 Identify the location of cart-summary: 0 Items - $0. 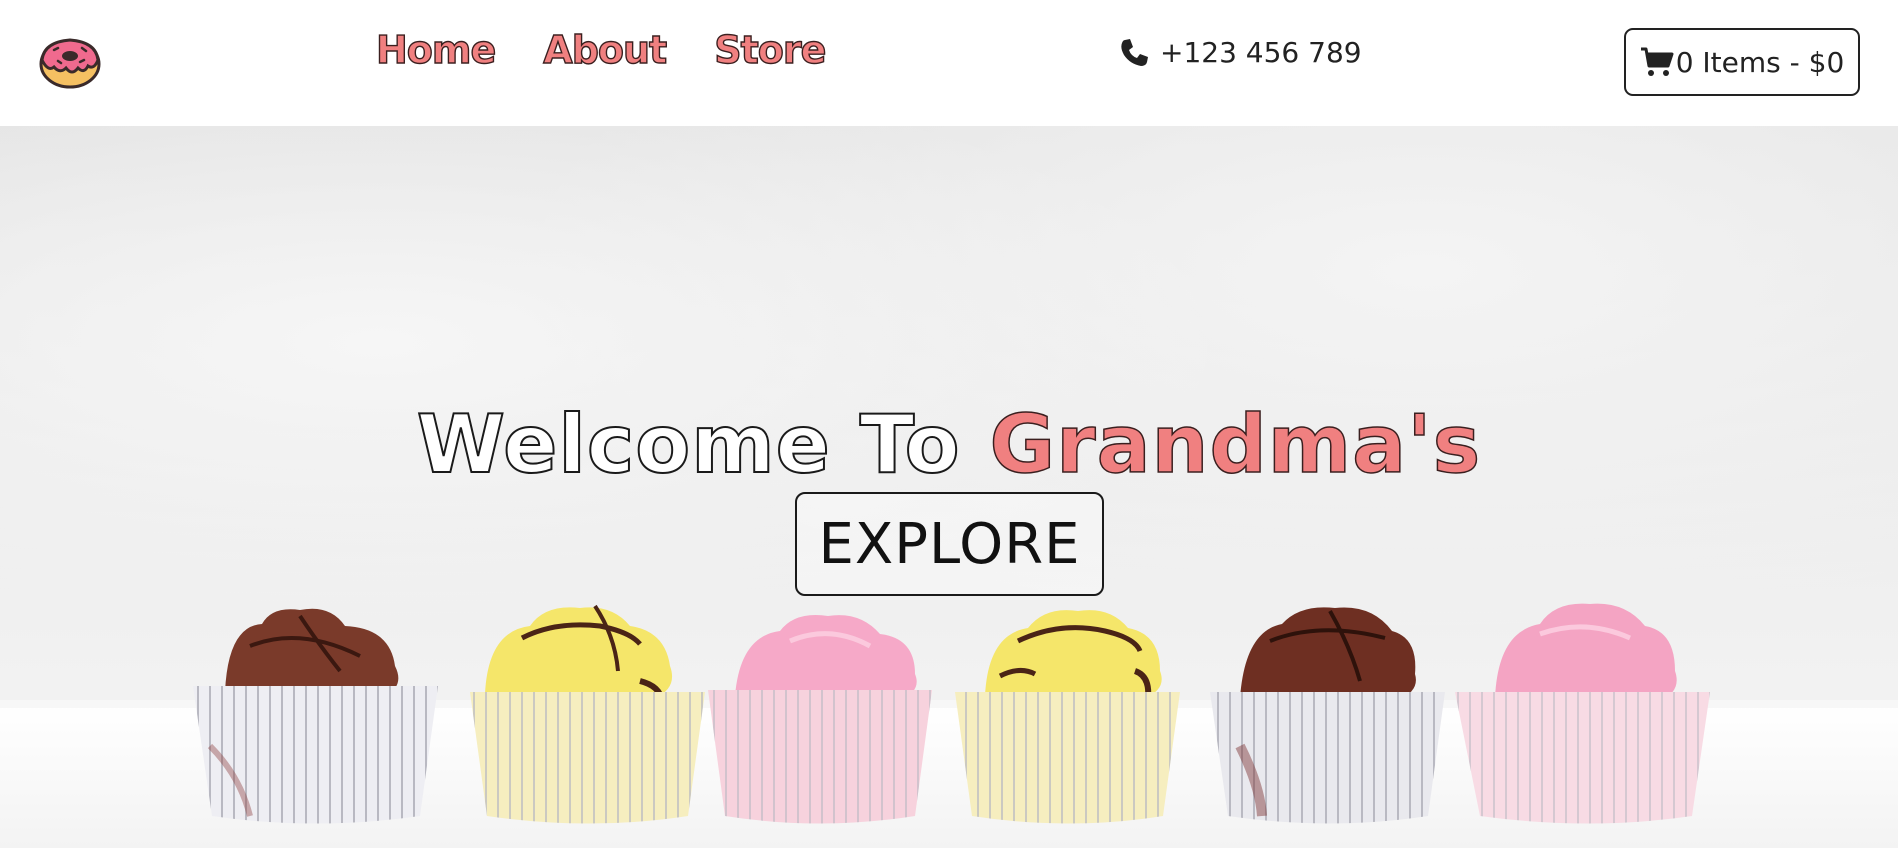
(1760, 62).